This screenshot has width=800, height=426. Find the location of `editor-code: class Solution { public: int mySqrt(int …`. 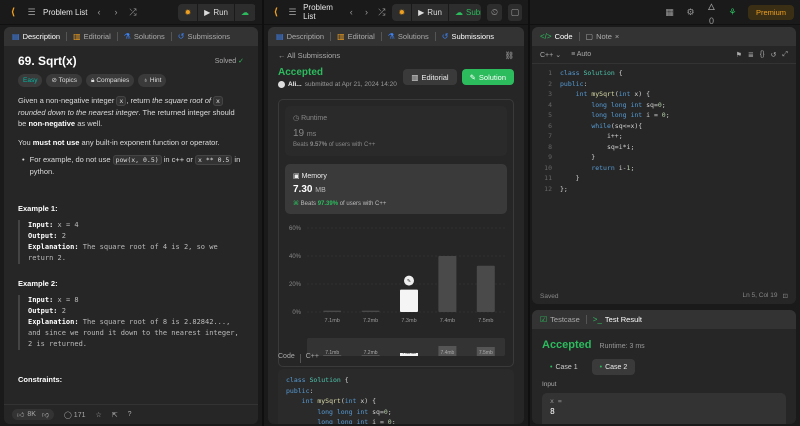

editor-code: class Solution { public: int mySqrt(int … is located at coordinates (615, 131).